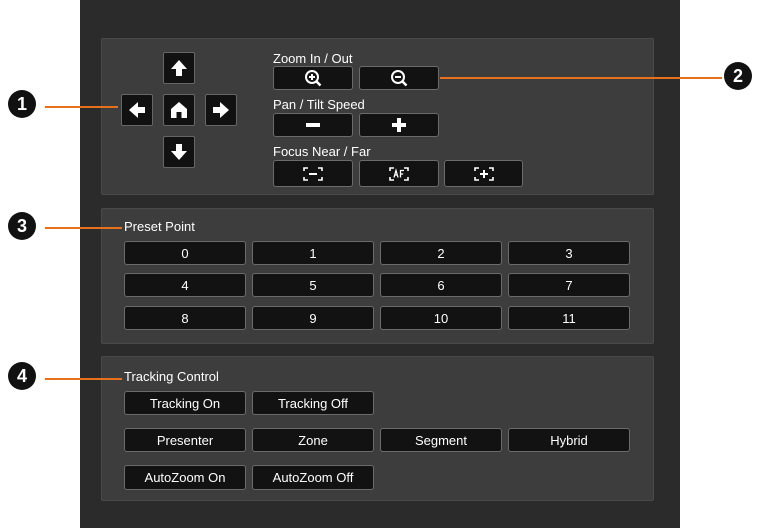 The height and width of the screenshot is (528, 760). I want to click on home-icon, so click(179, 110).